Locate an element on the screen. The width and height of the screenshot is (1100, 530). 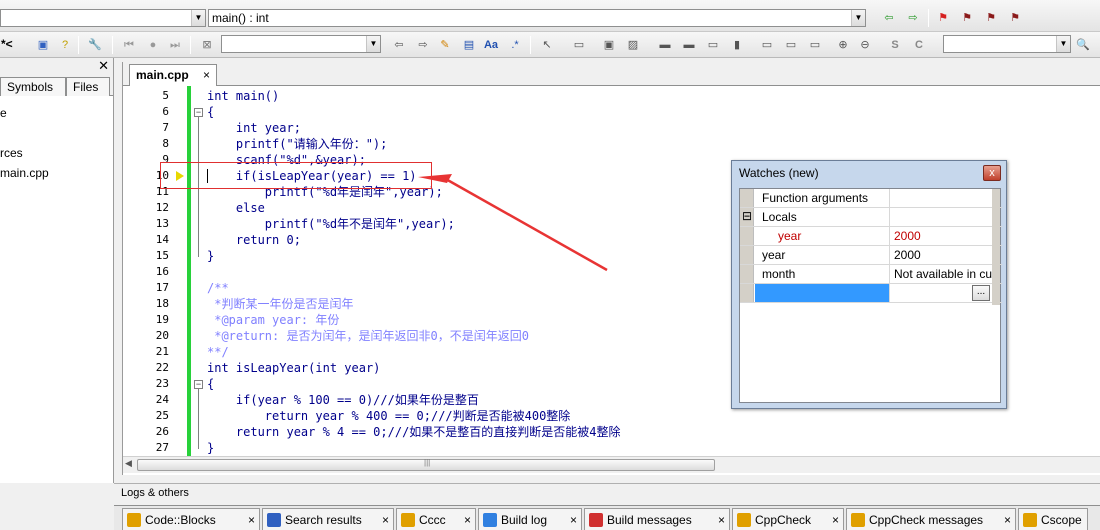
tree-item: e is located at coordinates (3, 113).